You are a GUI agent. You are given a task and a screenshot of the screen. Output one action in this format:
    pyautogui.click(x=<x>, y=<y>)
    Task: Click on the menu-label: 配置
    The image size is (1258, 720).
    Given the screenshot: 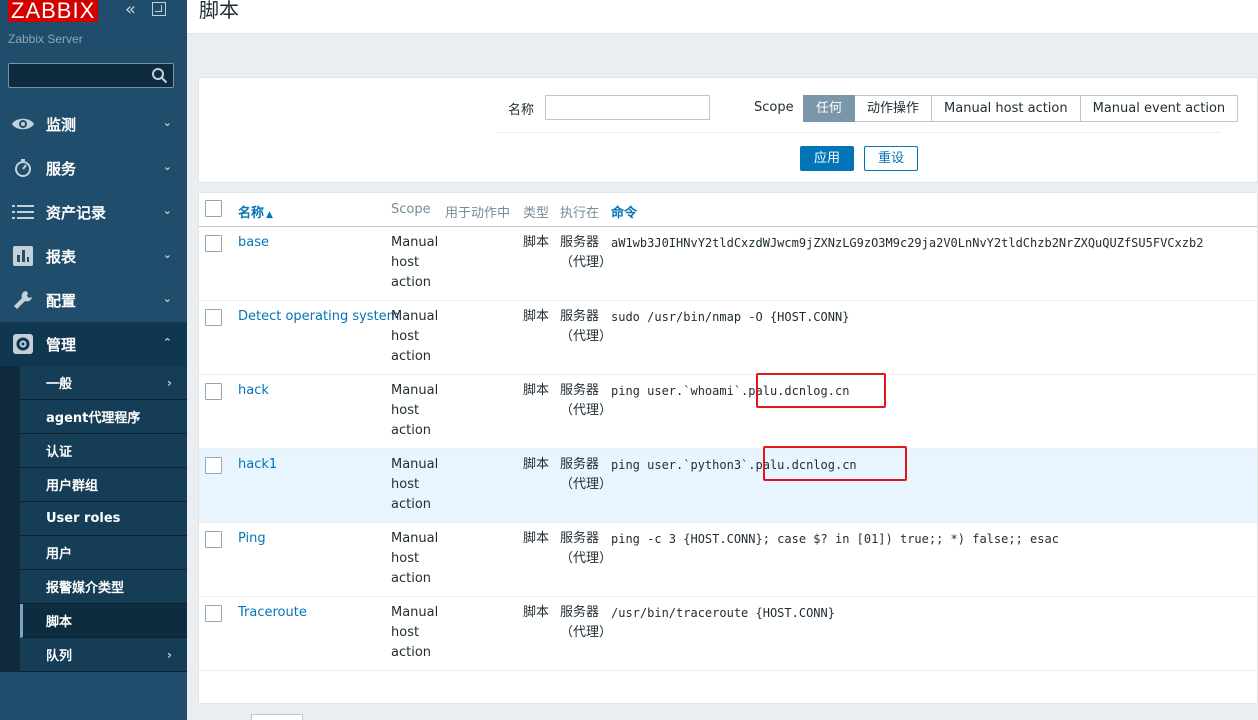 What is the action you would take?
    pyautogui.click(x=61, y=300)
    